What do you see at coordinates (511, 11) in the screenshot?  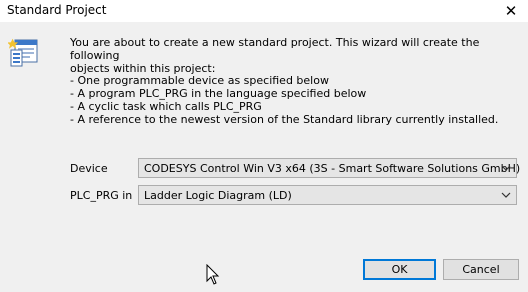 I see `close-icon: ✕` at bounding box center [511, 11].